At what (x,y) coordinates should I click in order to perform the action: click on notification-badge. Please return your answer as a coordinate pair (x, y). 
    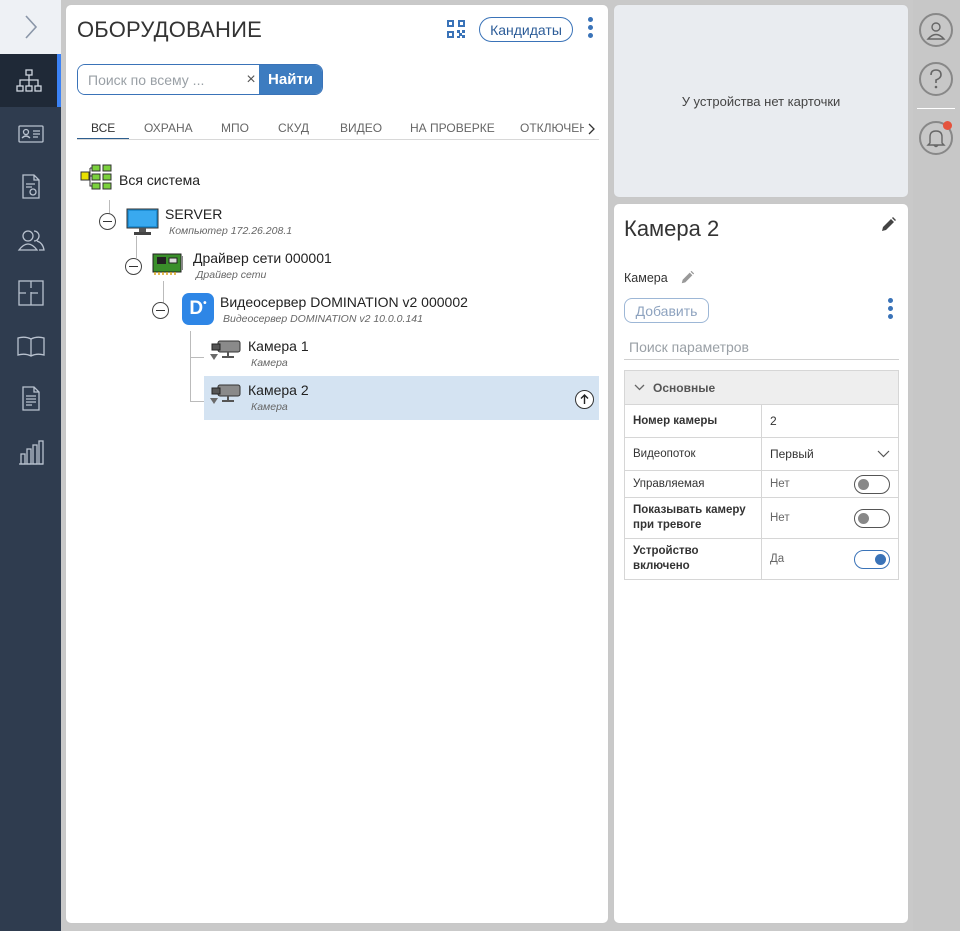
    Looking at the image, I should click on (947, 125).